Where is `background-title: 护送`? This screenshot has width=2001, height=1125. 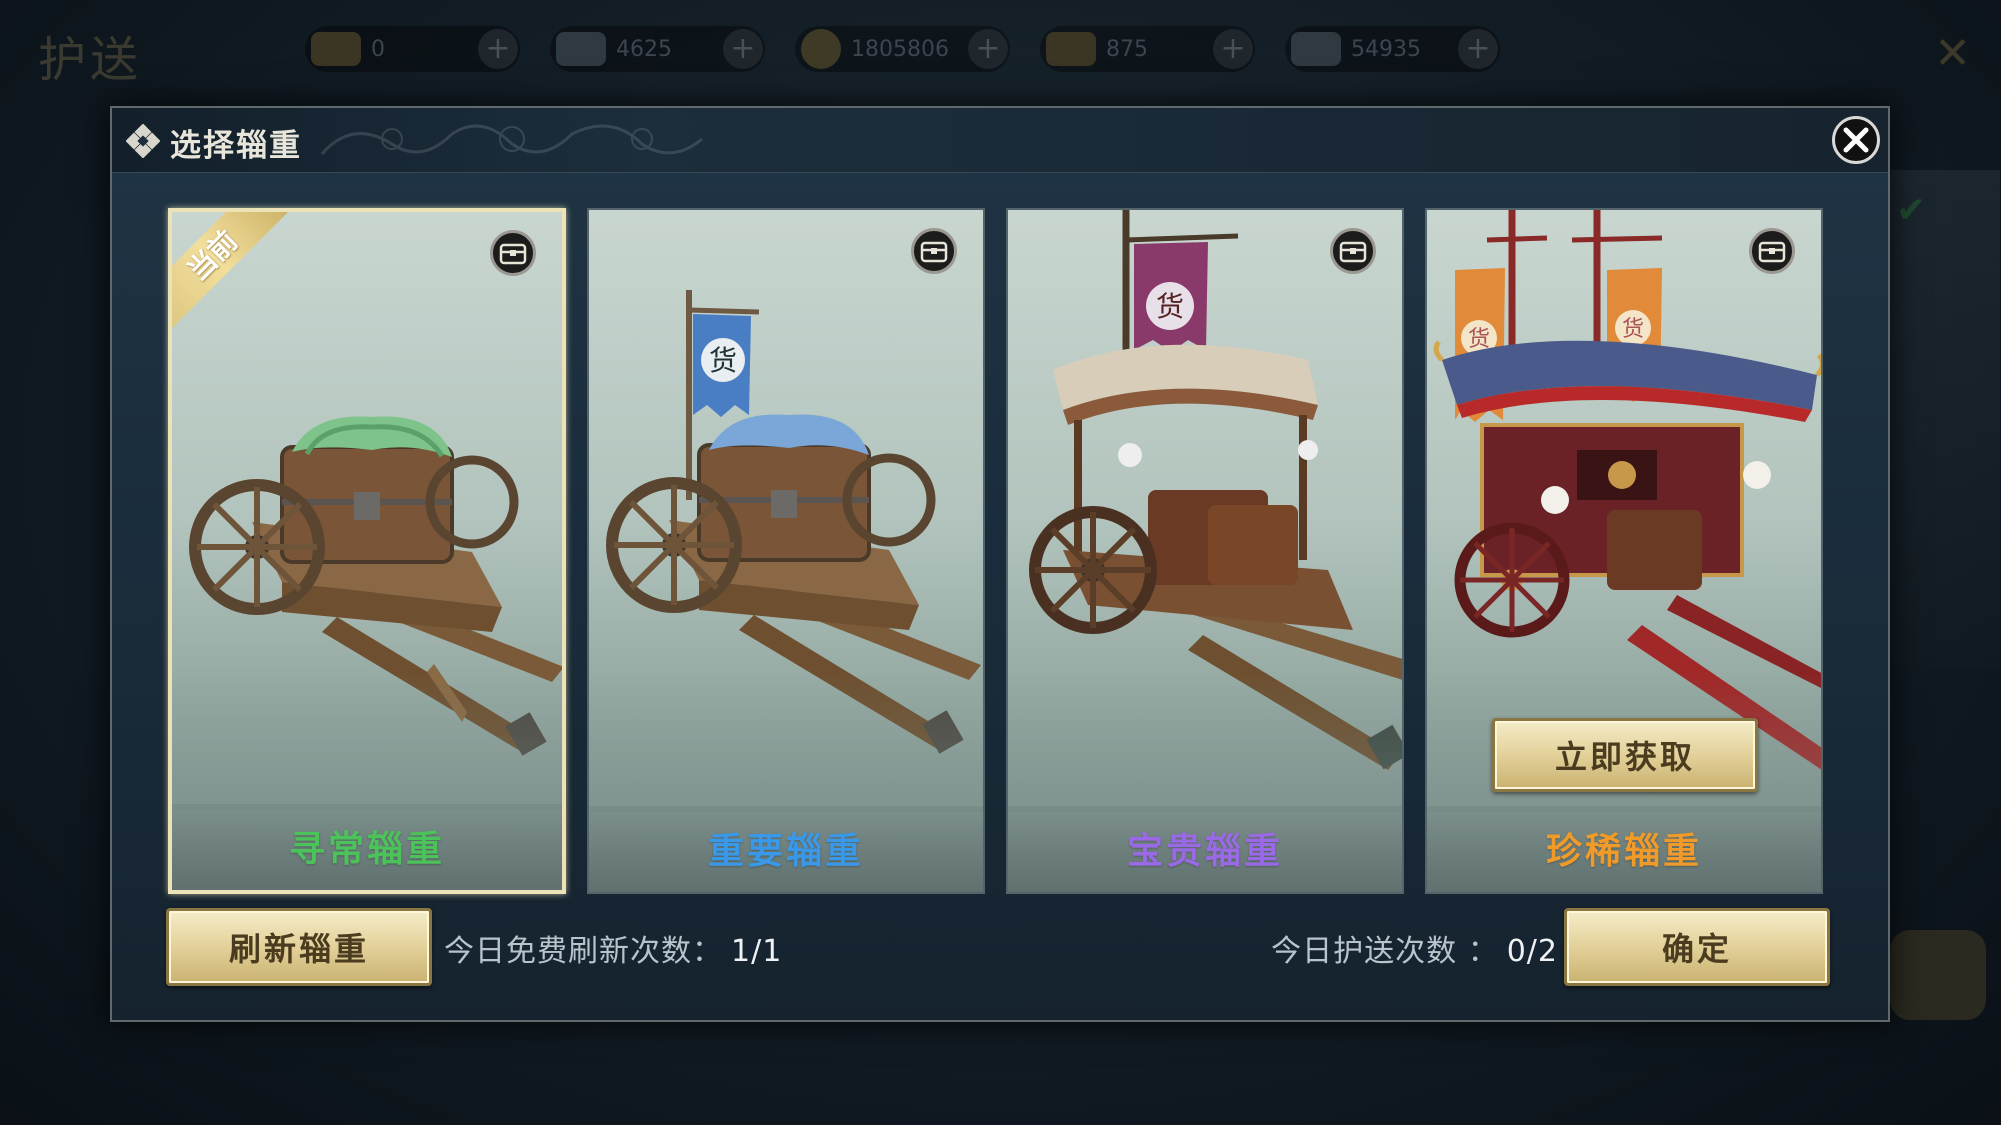
background-title: 护送 is located at coordinates (90, 60).